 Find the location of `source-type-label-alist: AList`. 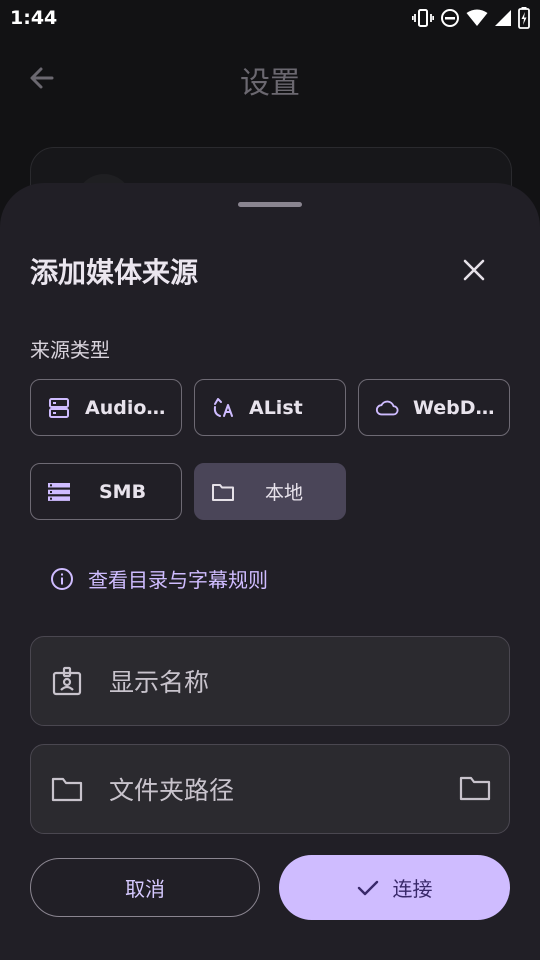

source-type-label-alist: AList is located at coordinates (276, 407).